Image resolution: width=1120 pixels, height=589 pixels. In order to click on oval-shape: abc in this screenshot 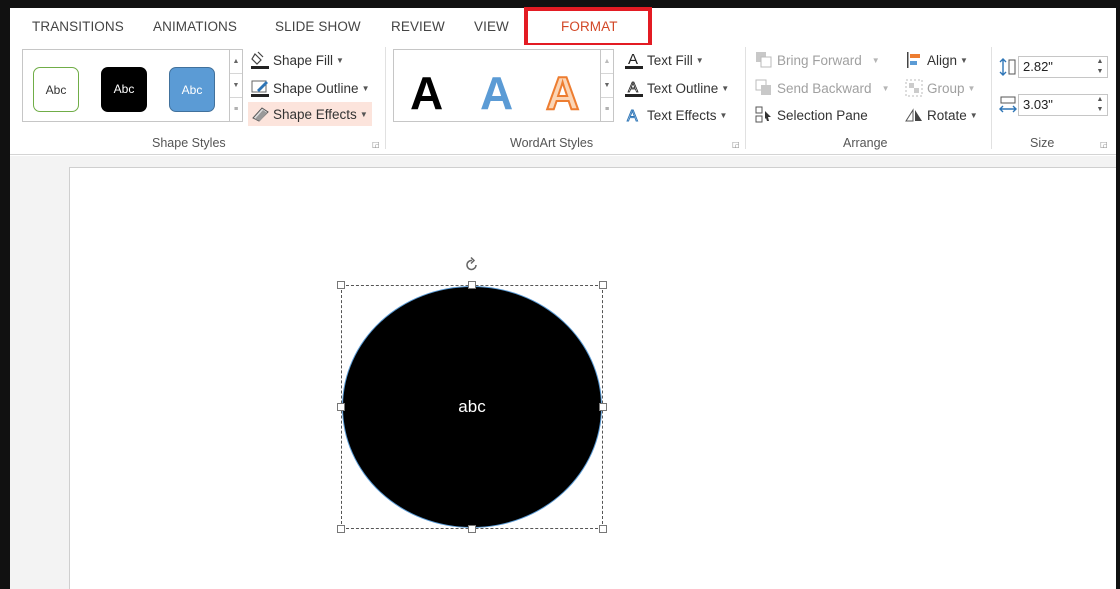, I will do `click(472, 407)`.